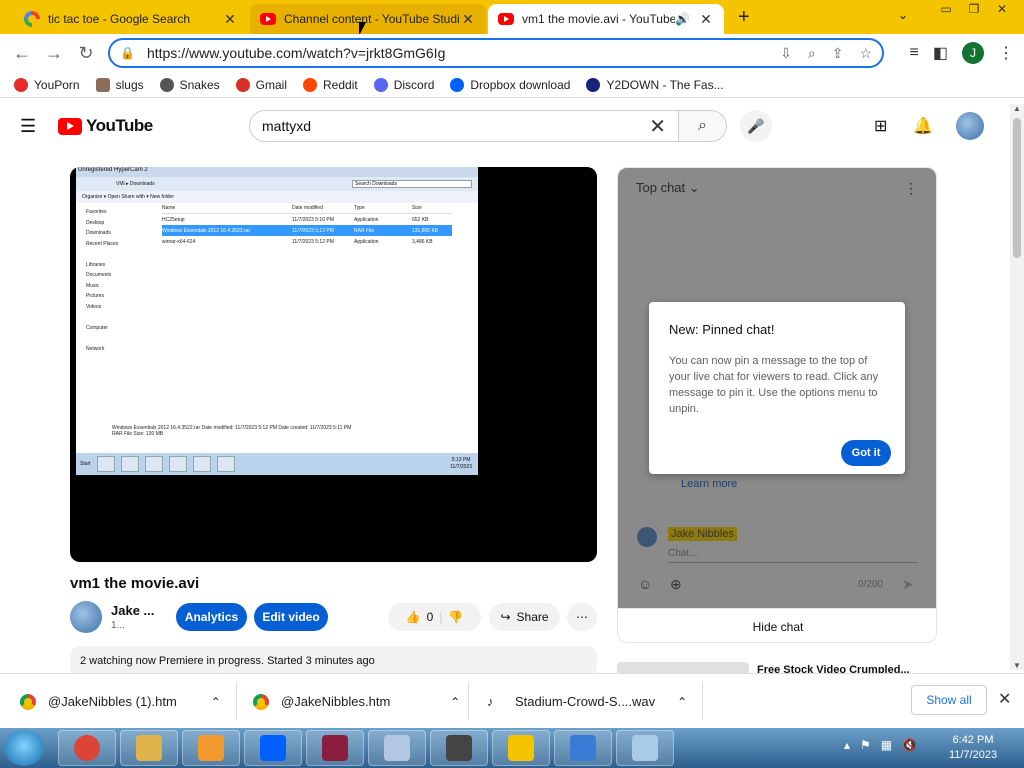  Describe the element at coordinates (777, 625) in the screenshot. I see `hide-chat-button: Hide chat` at that location.